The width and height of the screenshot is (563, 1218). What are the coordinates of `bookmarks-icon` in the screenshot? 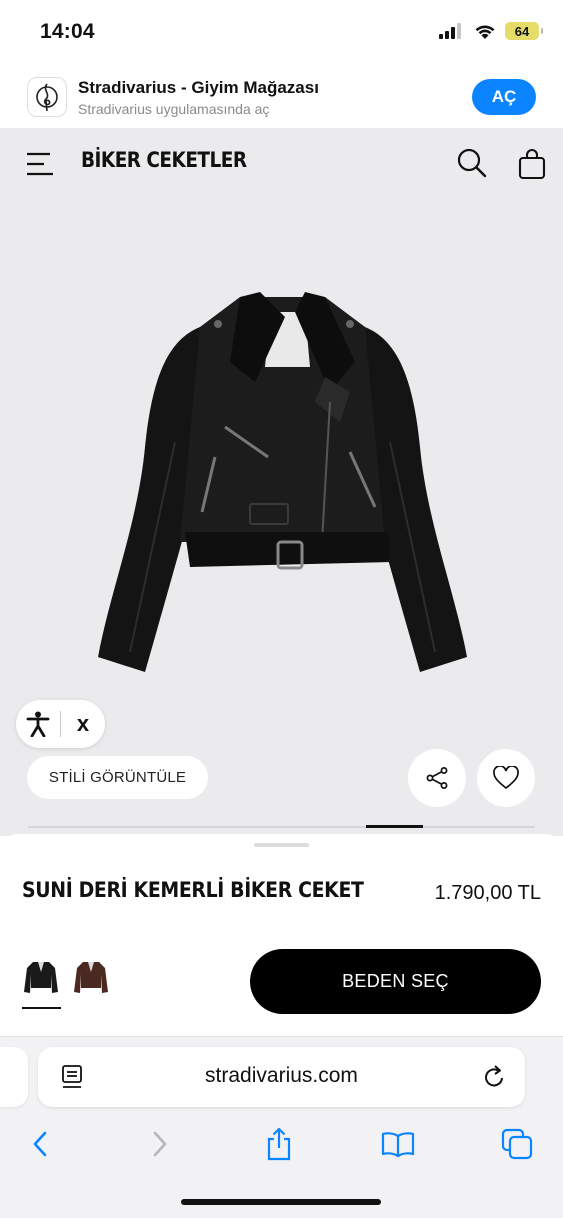 It's located at (398, 1144).